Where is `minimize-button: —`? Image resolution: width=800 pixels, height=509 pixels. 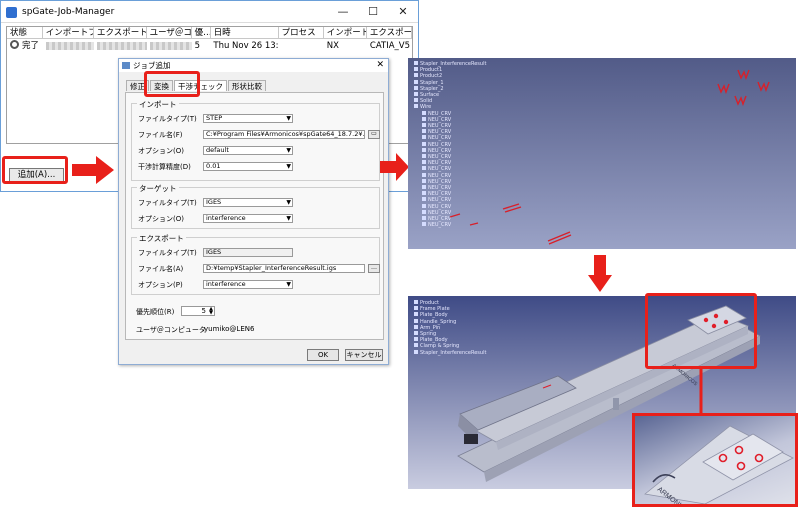 minimize-button: — is located at coordinates (343, 12).